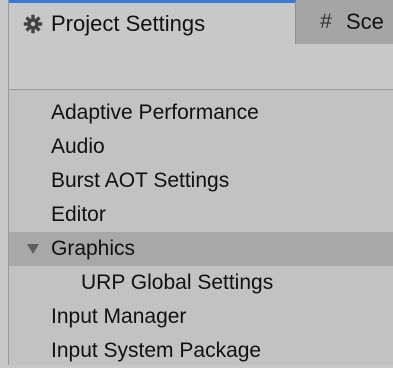 Image resolution: width=393 pixels, height=368 pixels. I want to click on settings-toolbar, so click(201, 67).